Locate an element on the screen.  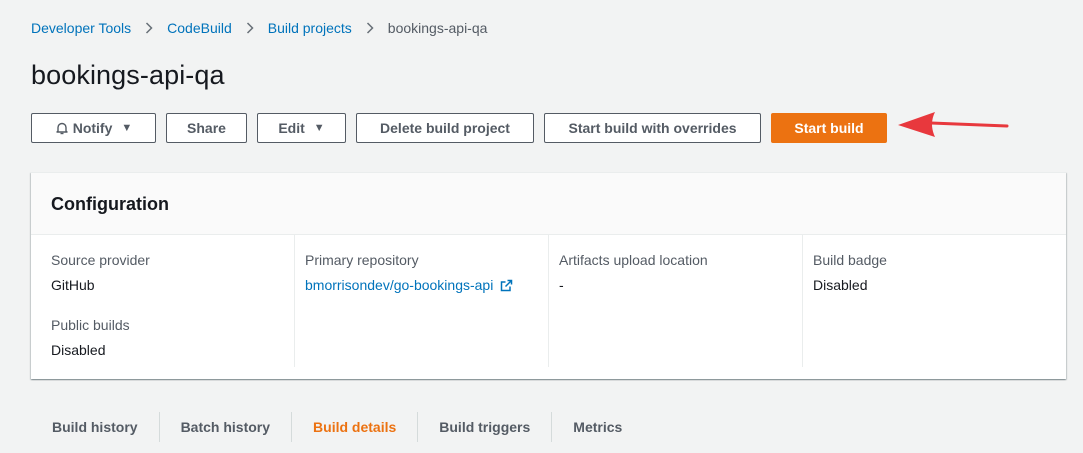
notify-label: Notify is located at coordinates (92, 128).